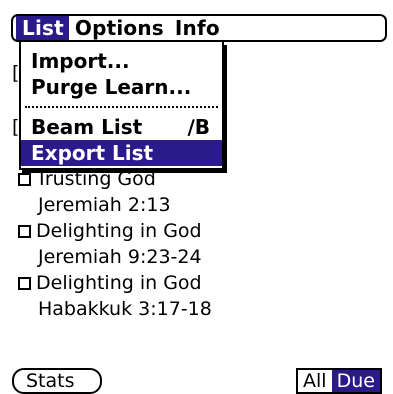 The image size is (393, 394). What do you see at coordinates (42, 28) in the screenshot?
I see `menu-list: List` at bounding box center [42, 28].